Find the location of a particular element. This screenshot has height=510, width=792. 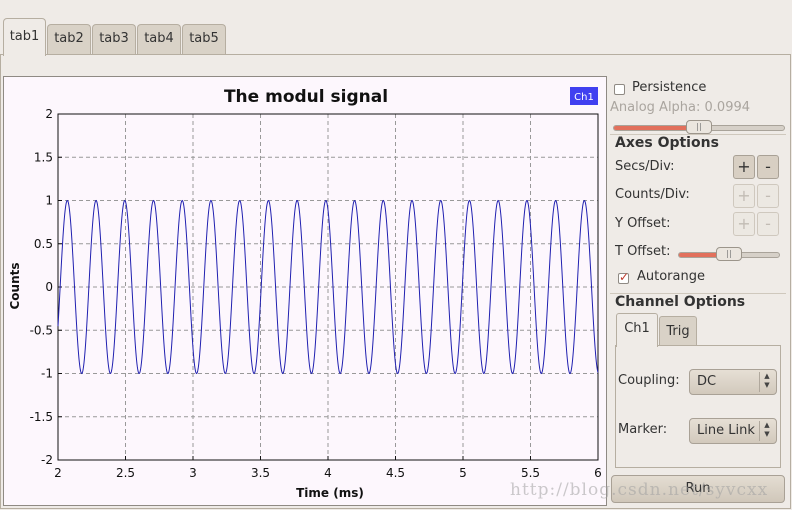

channel-options-panel is located at coordinates (698, 406).